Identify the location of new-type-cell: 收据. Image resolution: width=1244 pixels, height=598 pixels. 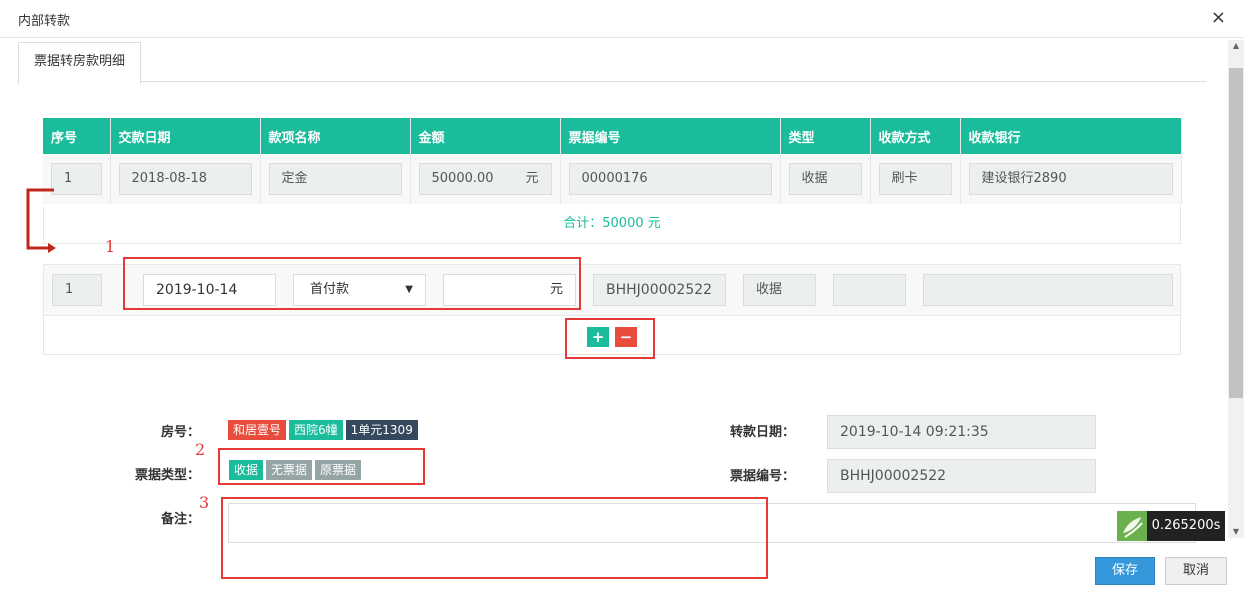
(779, 290).